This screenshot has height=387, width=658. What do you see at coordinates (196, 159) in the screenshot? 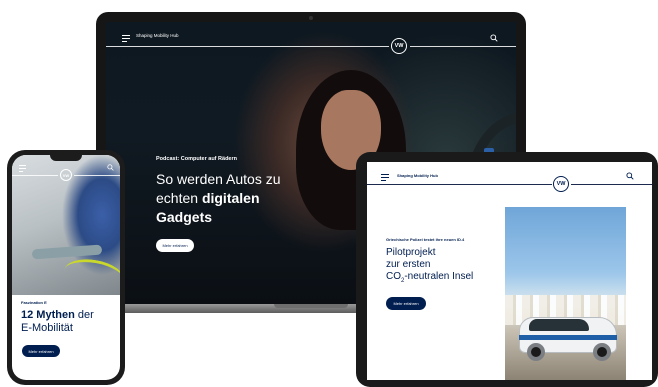
I see `hero-kicker: Podcast: Computer auf Rädern` at bounding box center [196, 159].